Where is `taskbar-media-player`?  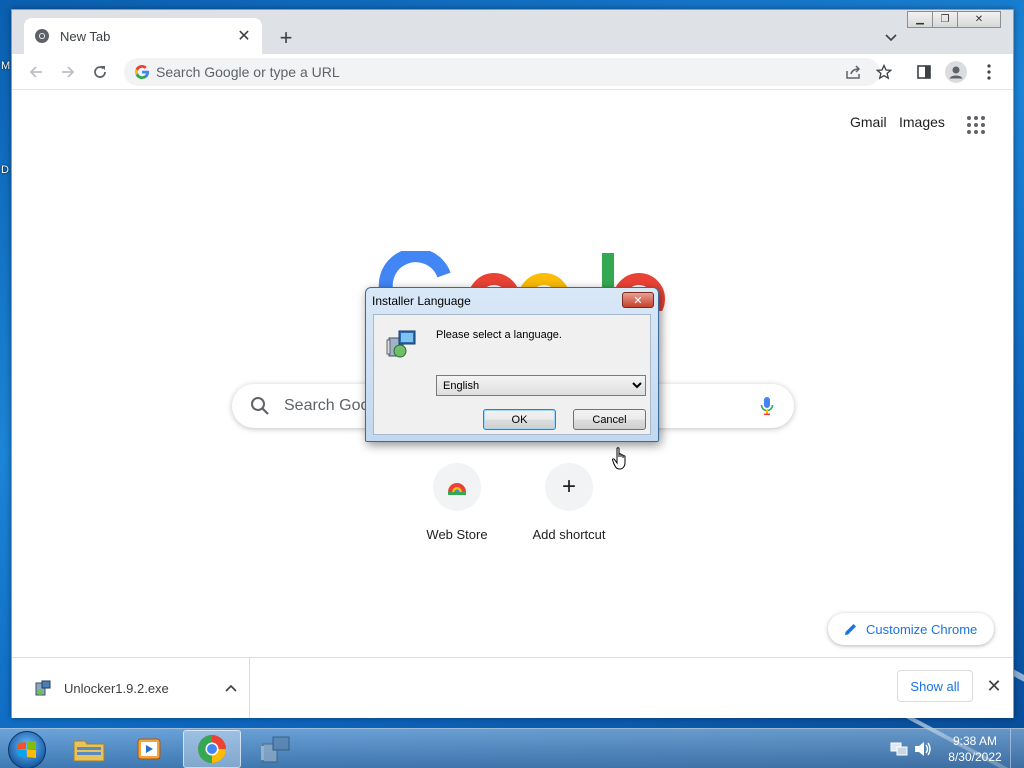 taskbar-media-player is located at coordinates (149, 749).